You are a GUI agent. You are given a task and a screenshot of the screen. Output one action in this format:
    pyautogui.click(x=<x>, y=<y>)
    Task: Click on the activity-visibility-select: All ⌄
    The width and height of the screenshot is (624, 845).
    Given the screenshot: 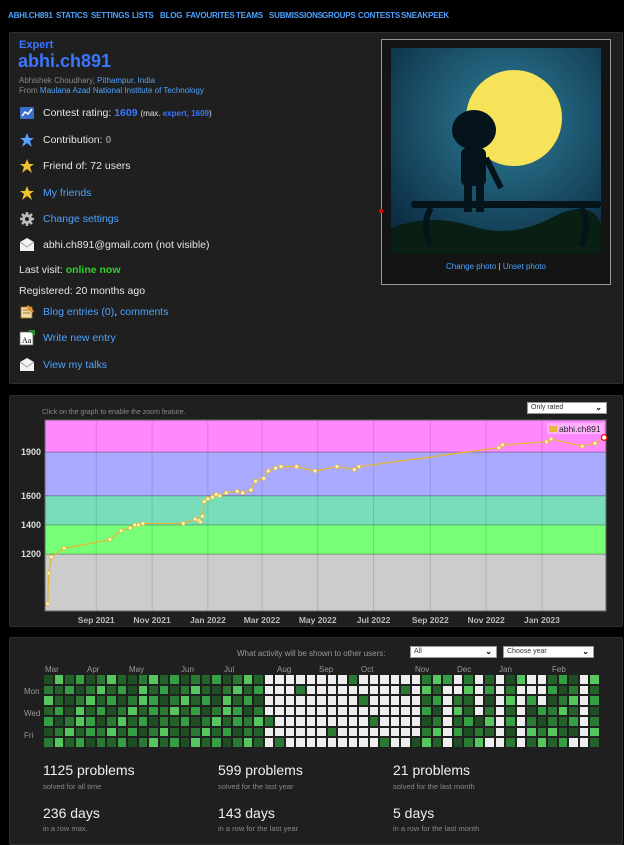 What is the action you would take?
    pyautogui.click(x=453, y=652)
    